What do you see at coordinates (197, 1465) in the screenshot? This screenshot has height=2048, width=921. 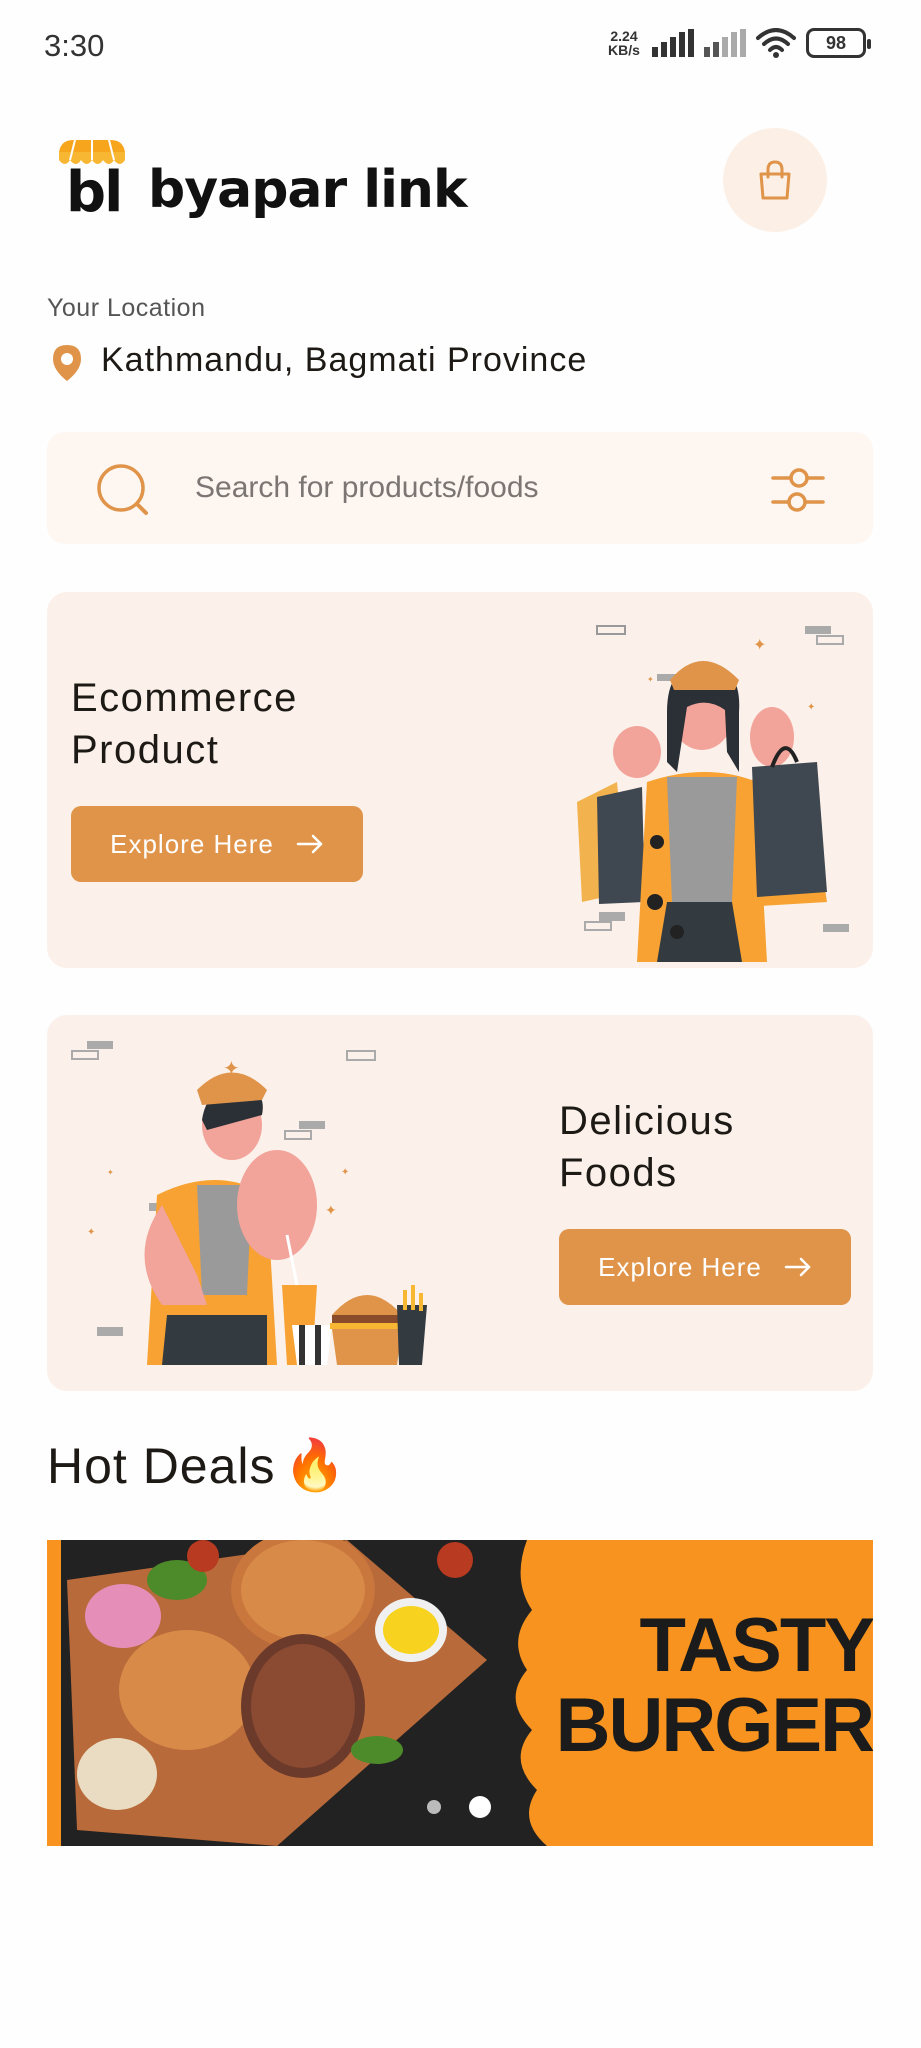 I see `hot-deals-title: Hot Deals 🔥` at bounding box center [197, 1465].